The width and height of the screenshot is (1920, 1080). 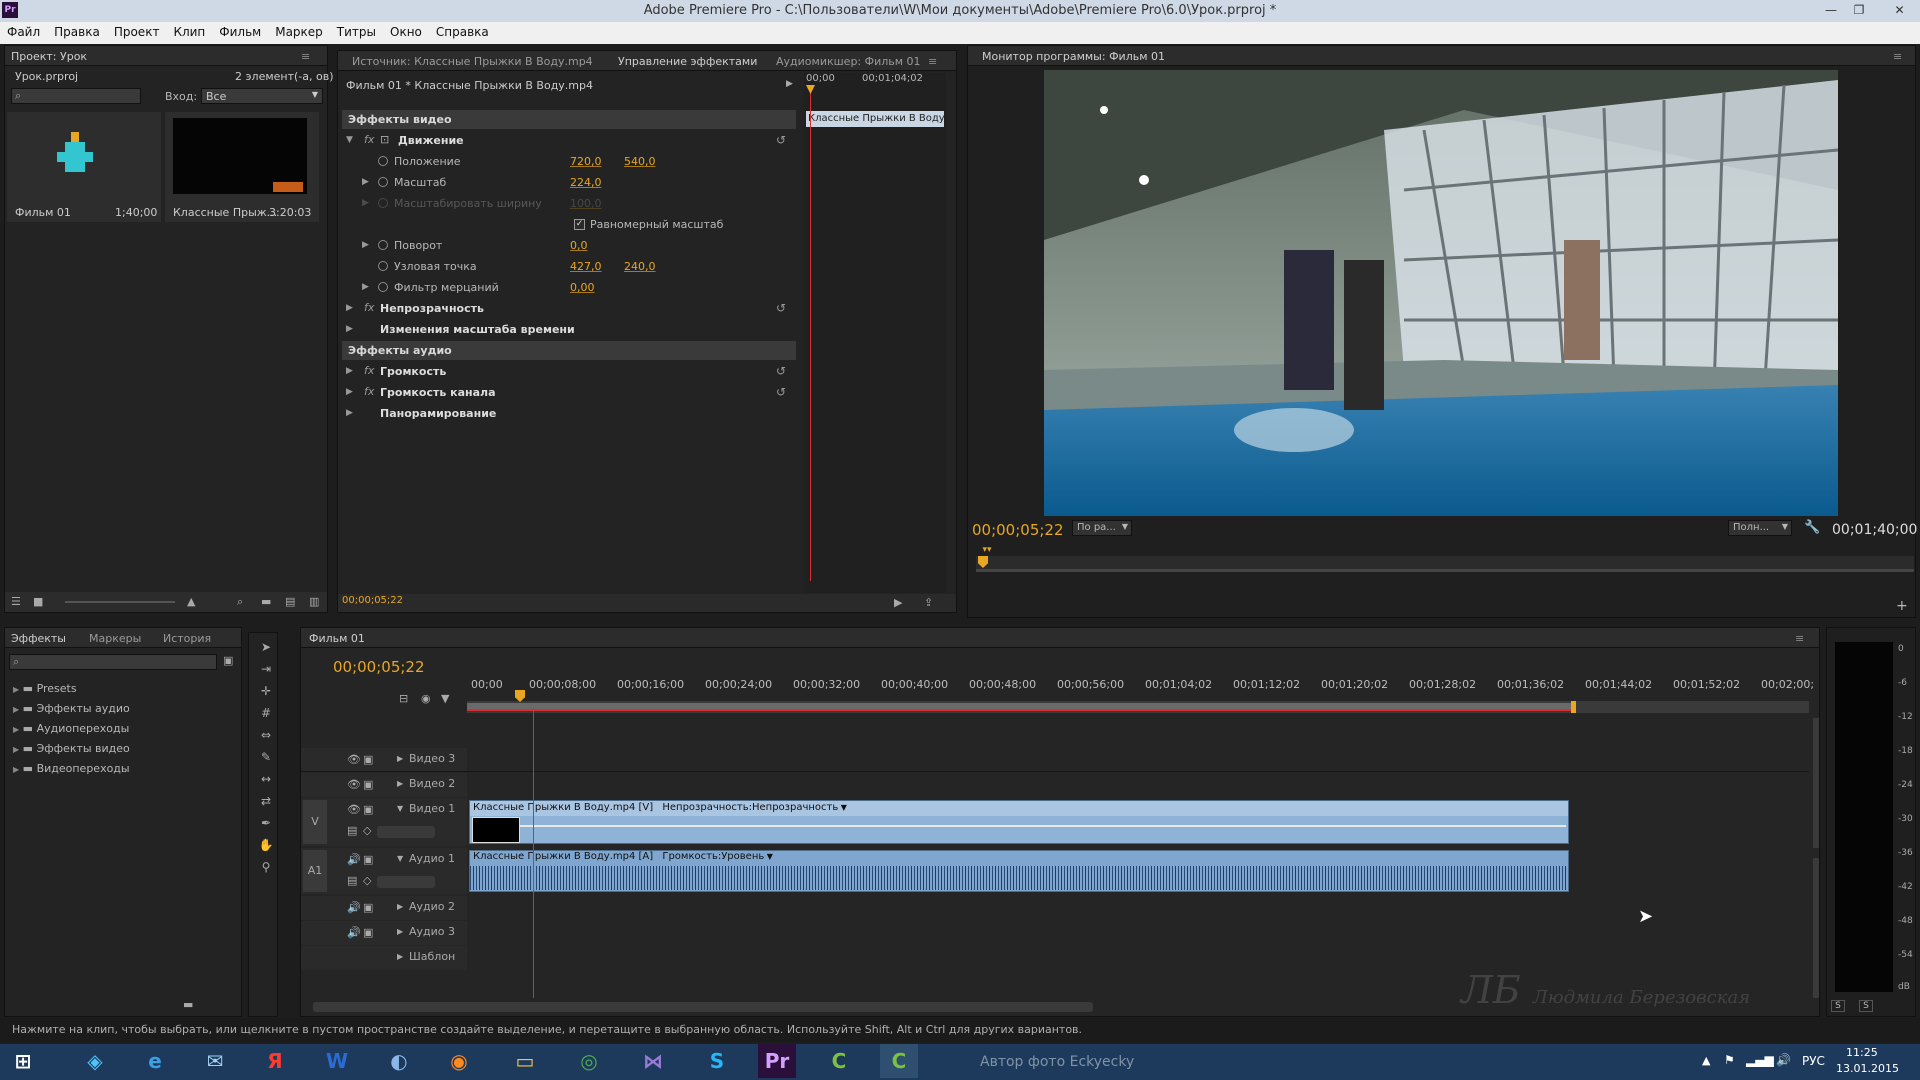 What do you see at coordinates (717, 1061) in the screenshot?
I see `skype-icon: S` at bounding box center [717, 1061].